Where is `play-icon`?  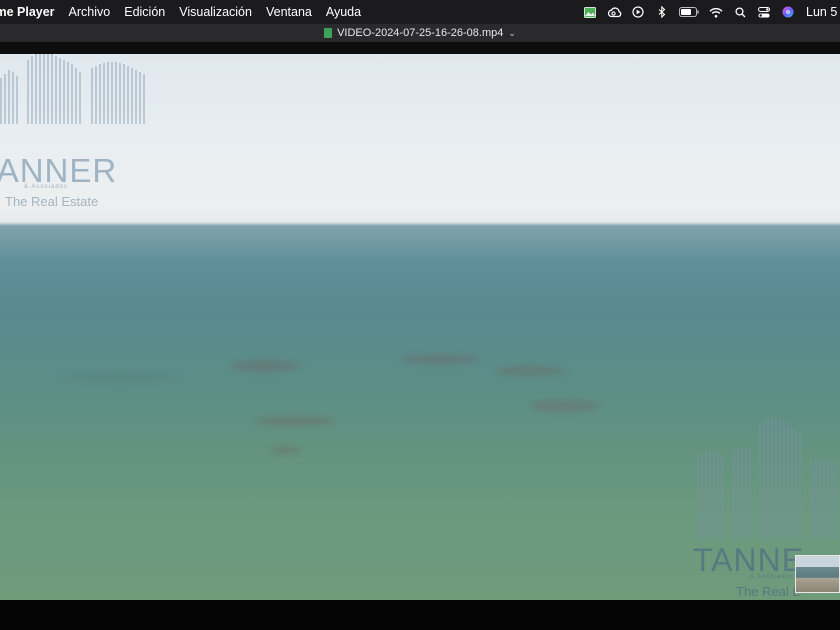
play-icon is located at coordinates (638, 12).